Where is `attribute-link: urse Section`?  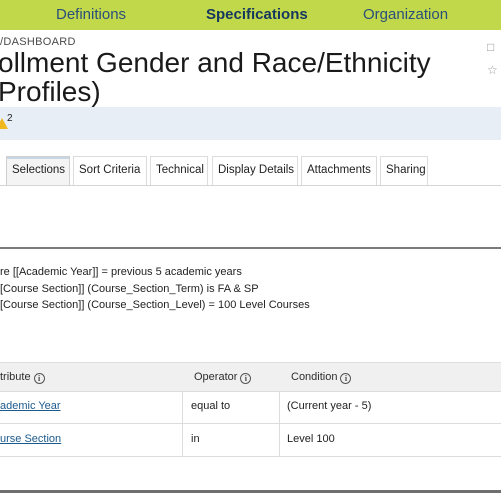
attribute-link: urse Section is located at coordinates (30, 439).